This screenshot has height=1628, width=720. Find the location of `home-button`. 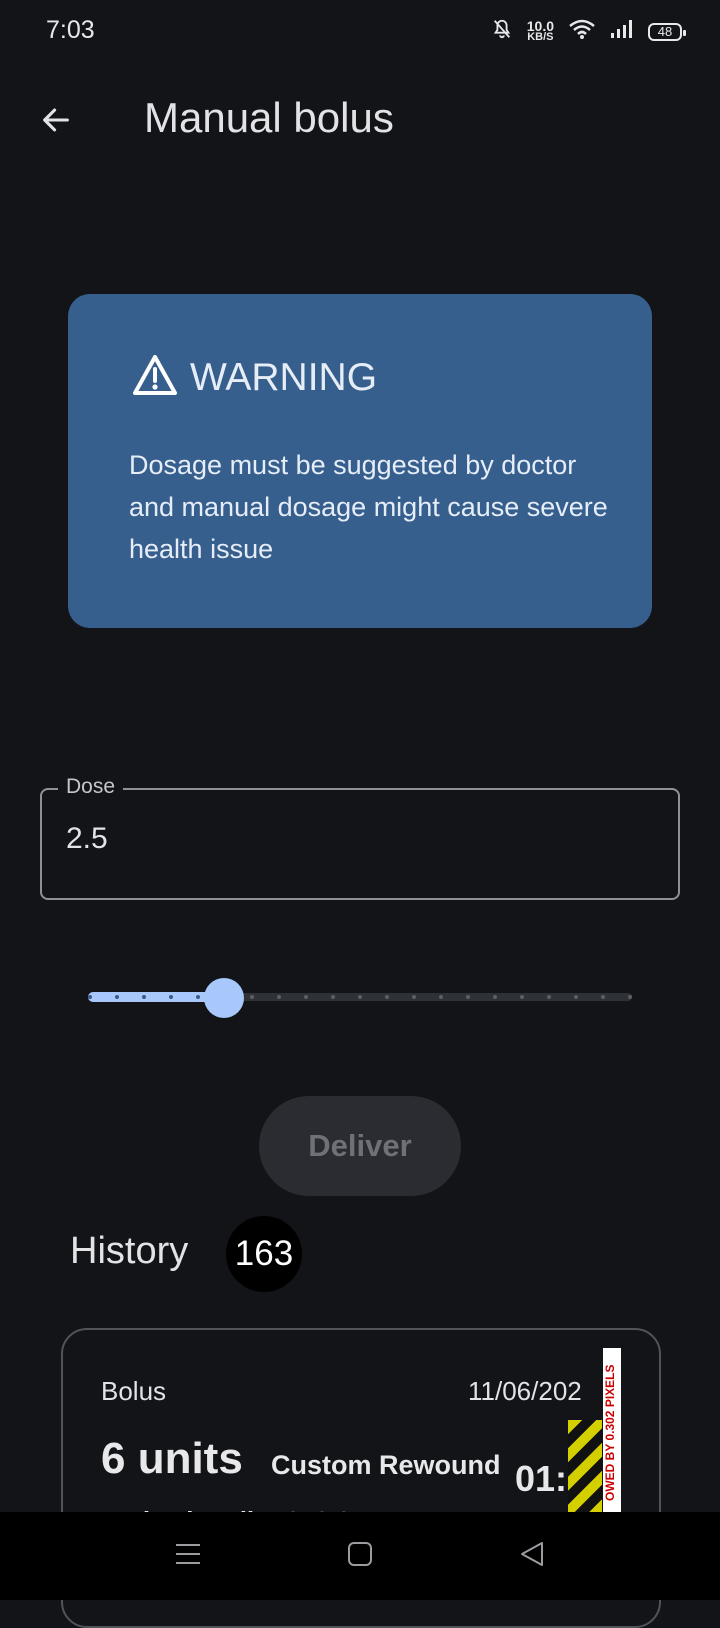

home-button is located at coordinates (360, 1556).